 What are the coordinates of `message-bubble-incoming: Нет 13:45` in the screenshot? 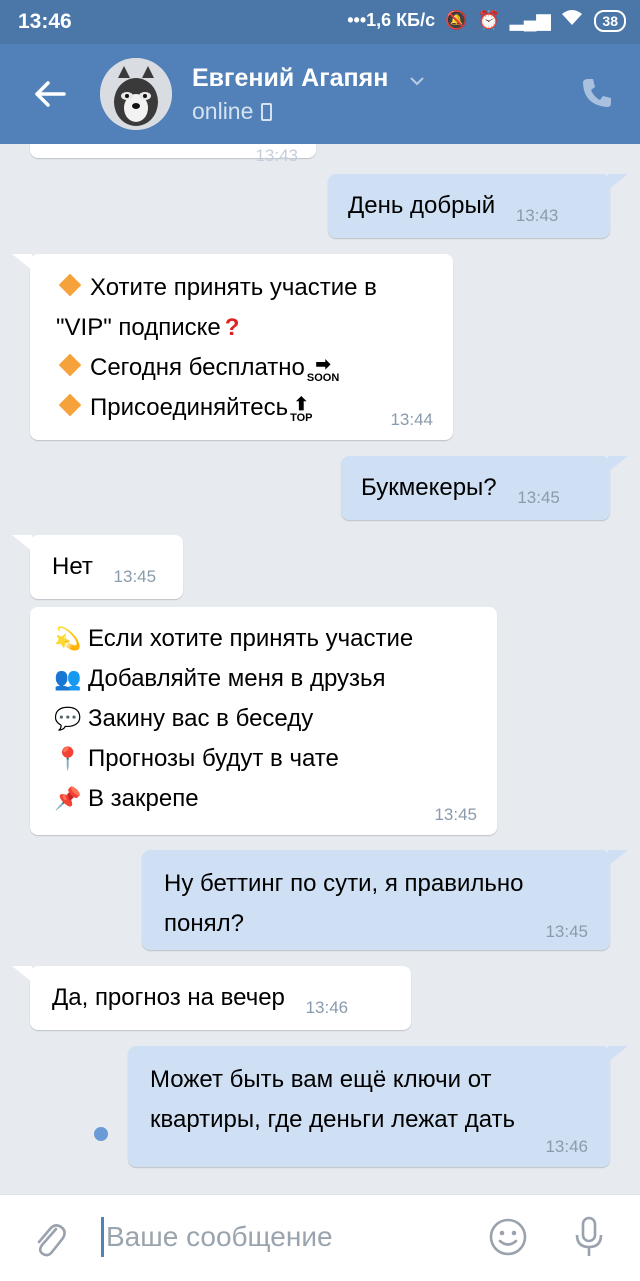 It's located at (97, 567).